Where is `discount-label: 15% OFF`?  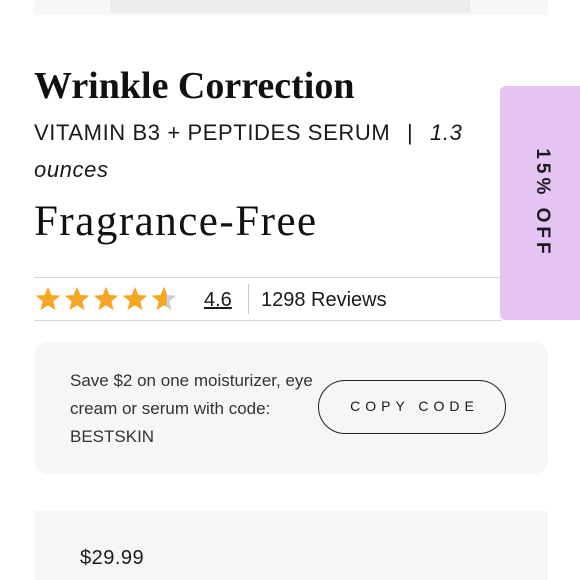
discount-label: 15% OFF is located at coordinates (542, 203).